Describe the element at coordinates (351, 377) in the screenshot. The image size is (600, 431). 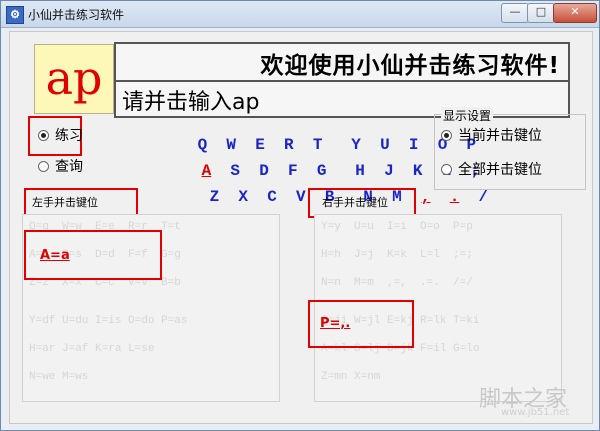
I see `right-faint-row: Z=mn X=nm` at that location.